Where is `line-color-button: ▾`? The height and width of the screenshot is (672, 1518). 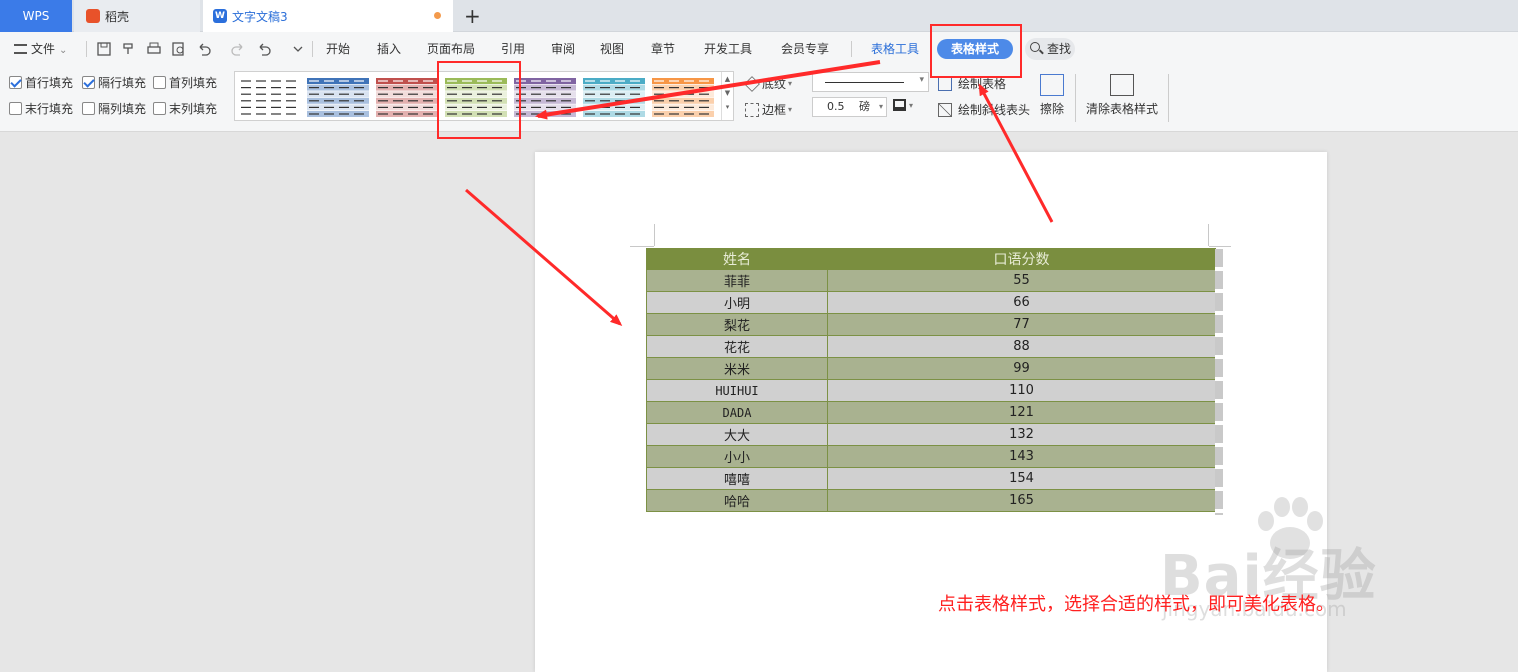 line-color-button: ▾ is located at coordinates (903, 105).